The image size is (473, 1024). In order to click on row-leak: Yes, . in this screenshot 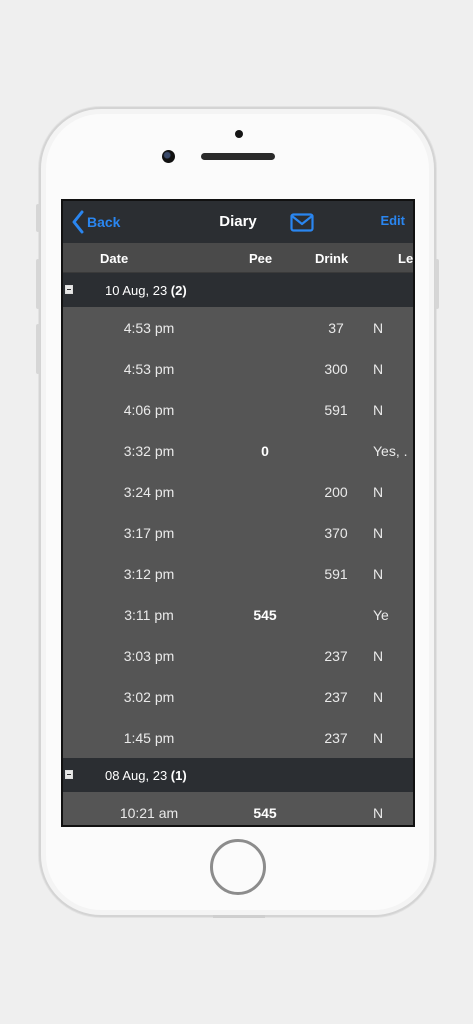, I will do `click(390, 451)`.